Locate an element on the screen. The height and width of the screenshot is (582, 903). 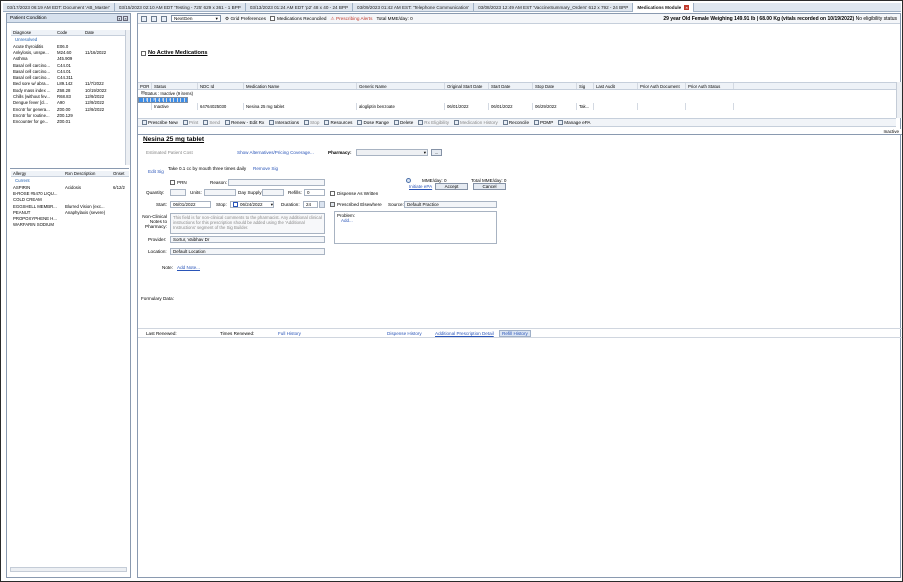
grid-preferences-button: ⚙ Grid Preferences is located at coordinates (245, 19).